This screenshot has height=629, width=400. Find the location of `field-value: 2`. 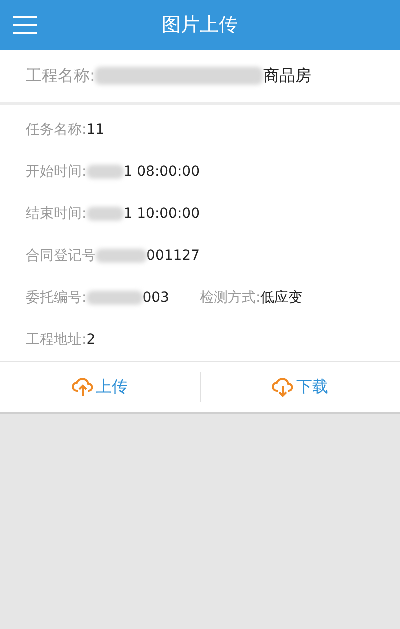

field-value: 2 is located at coordinates (91, 340).